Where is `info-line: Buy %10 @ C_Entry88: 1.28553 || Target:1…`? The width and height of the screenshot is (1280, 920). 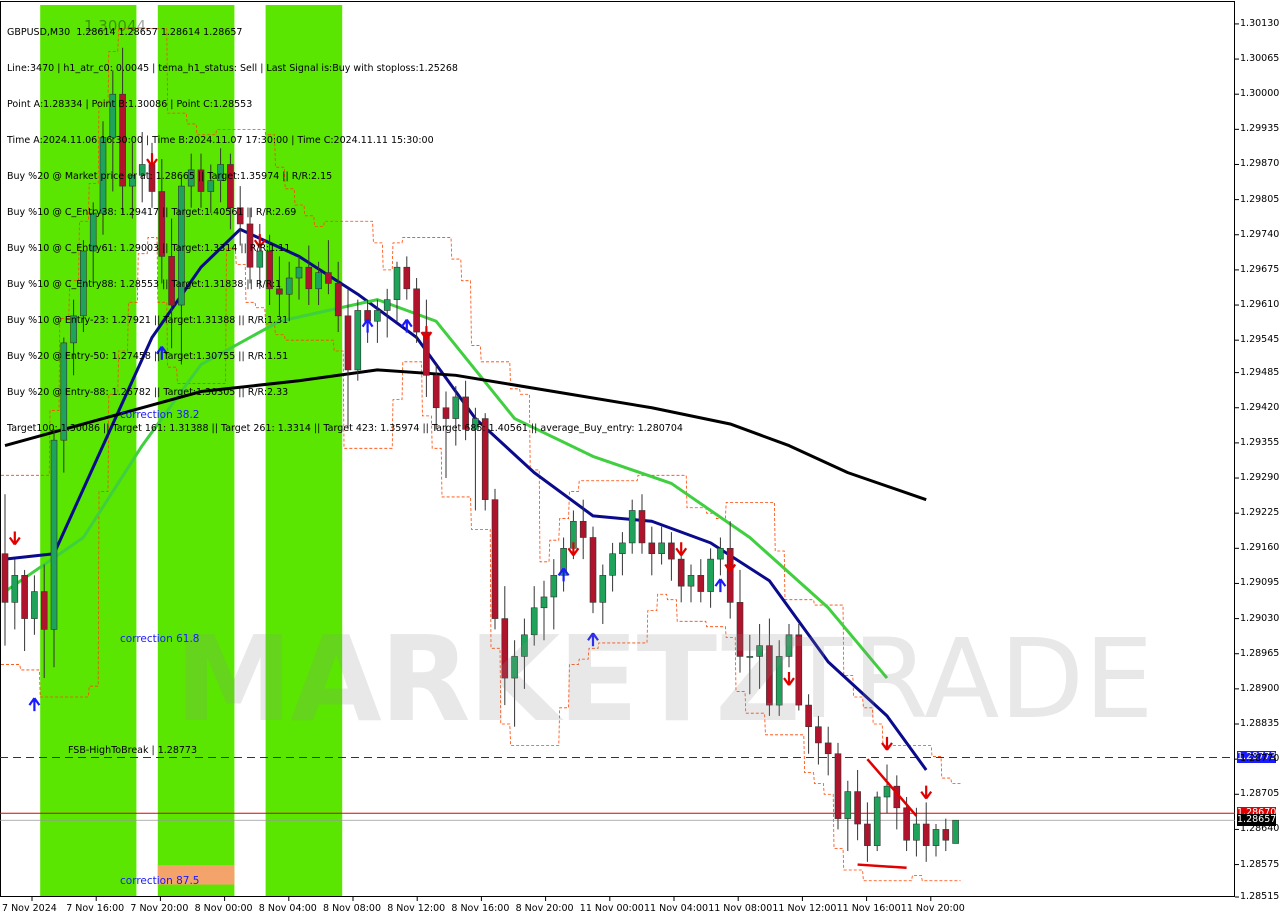
info-line: Buy %10 @ C_Entry88: 1.28553 || Target:1… is located at coordinates (144, 284).